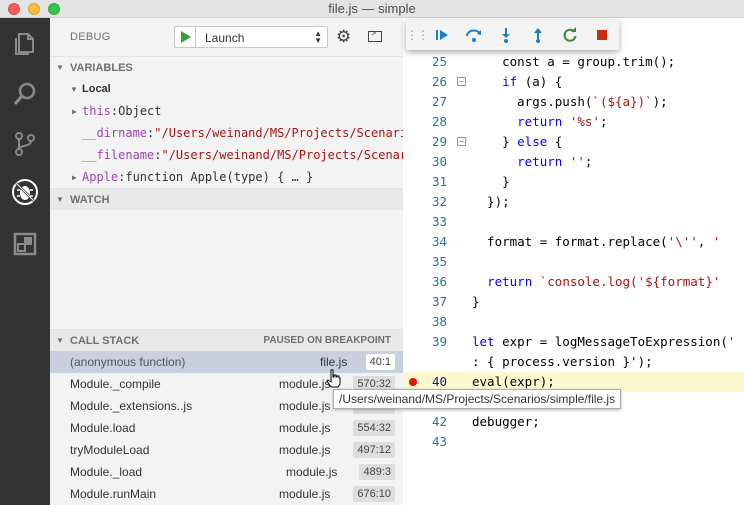 The image size is (744, 505). I want to click on code-line: 31 }, so click(573, 182).